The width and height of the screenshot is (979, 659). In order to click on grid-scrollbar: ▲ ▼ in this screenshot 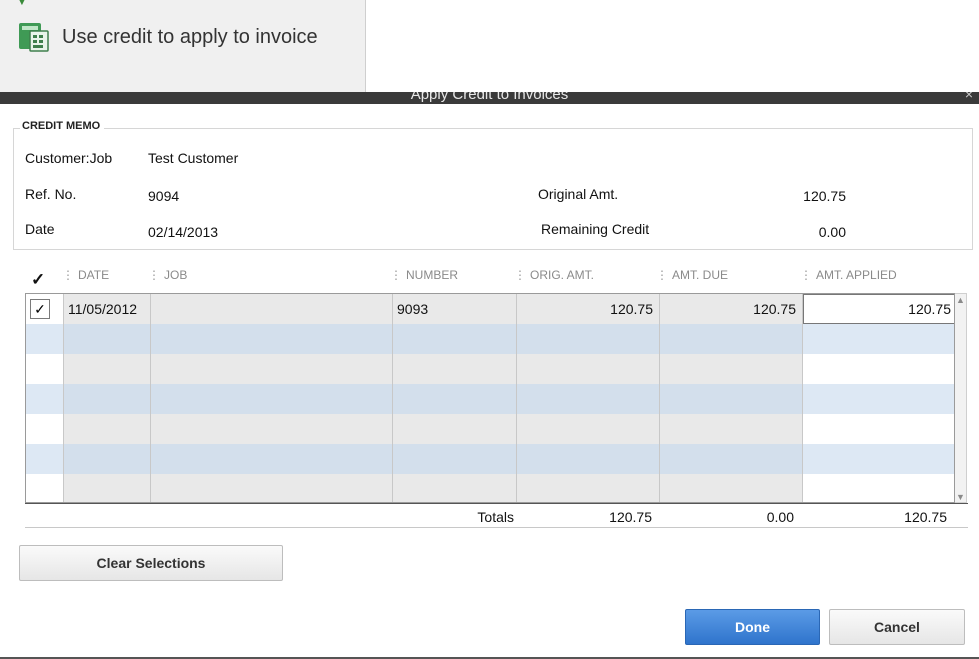, I will do `click(961, 398)`.